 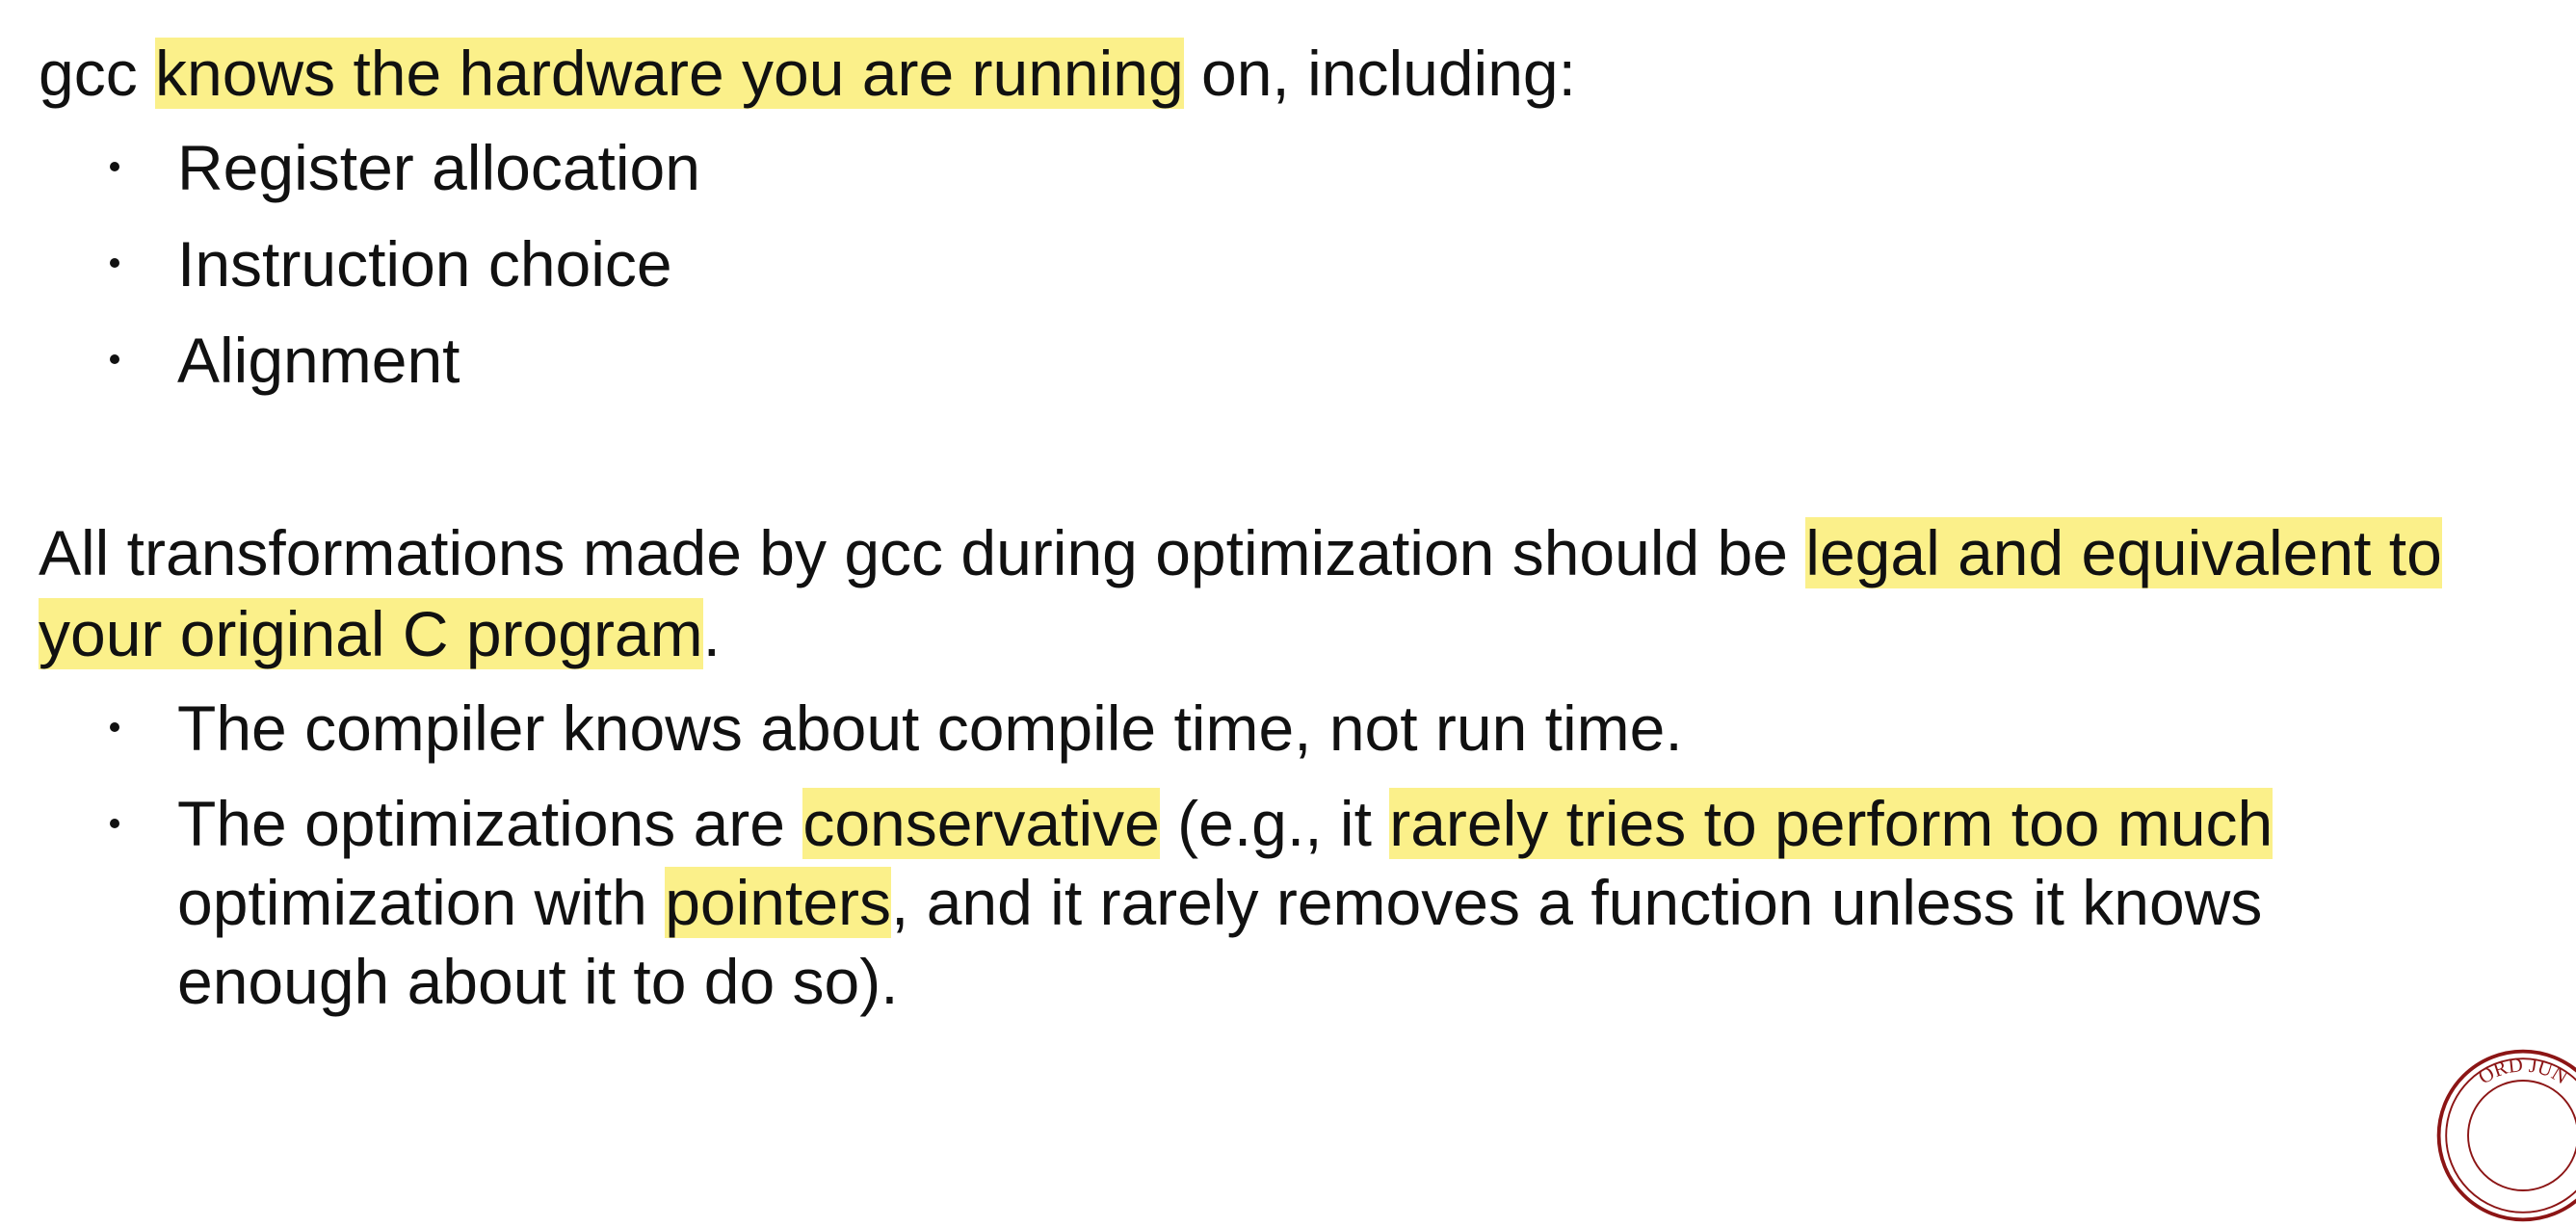 I want to click on list-item: Alignment, so click(x=369, y=360).